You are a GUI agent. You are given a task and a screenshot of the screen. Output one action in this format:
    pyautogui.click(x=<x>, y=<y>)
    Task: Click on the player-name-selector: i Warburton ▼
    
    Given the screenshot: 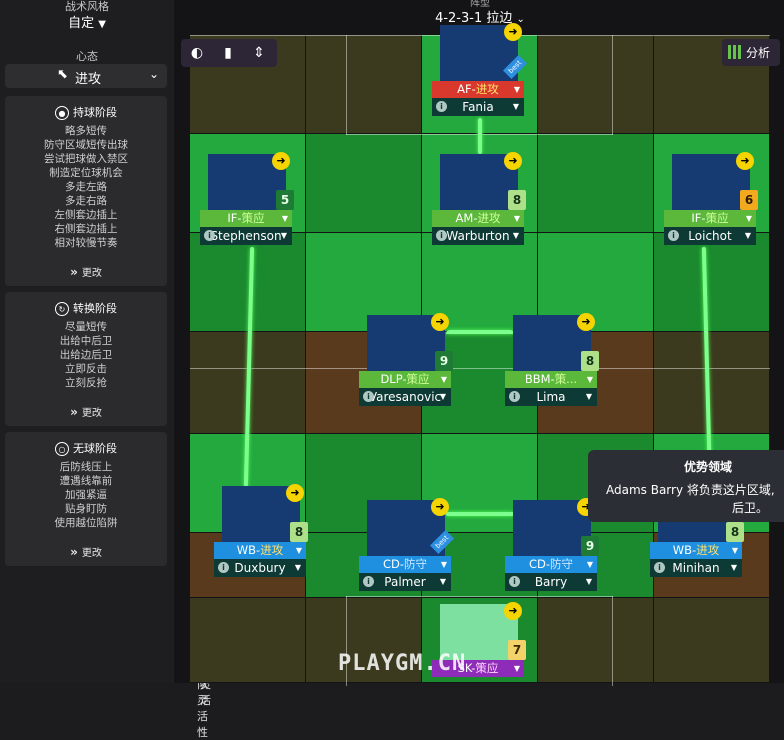 What is the action you would take?
    pyautogui.click(x=478, y=236)
    